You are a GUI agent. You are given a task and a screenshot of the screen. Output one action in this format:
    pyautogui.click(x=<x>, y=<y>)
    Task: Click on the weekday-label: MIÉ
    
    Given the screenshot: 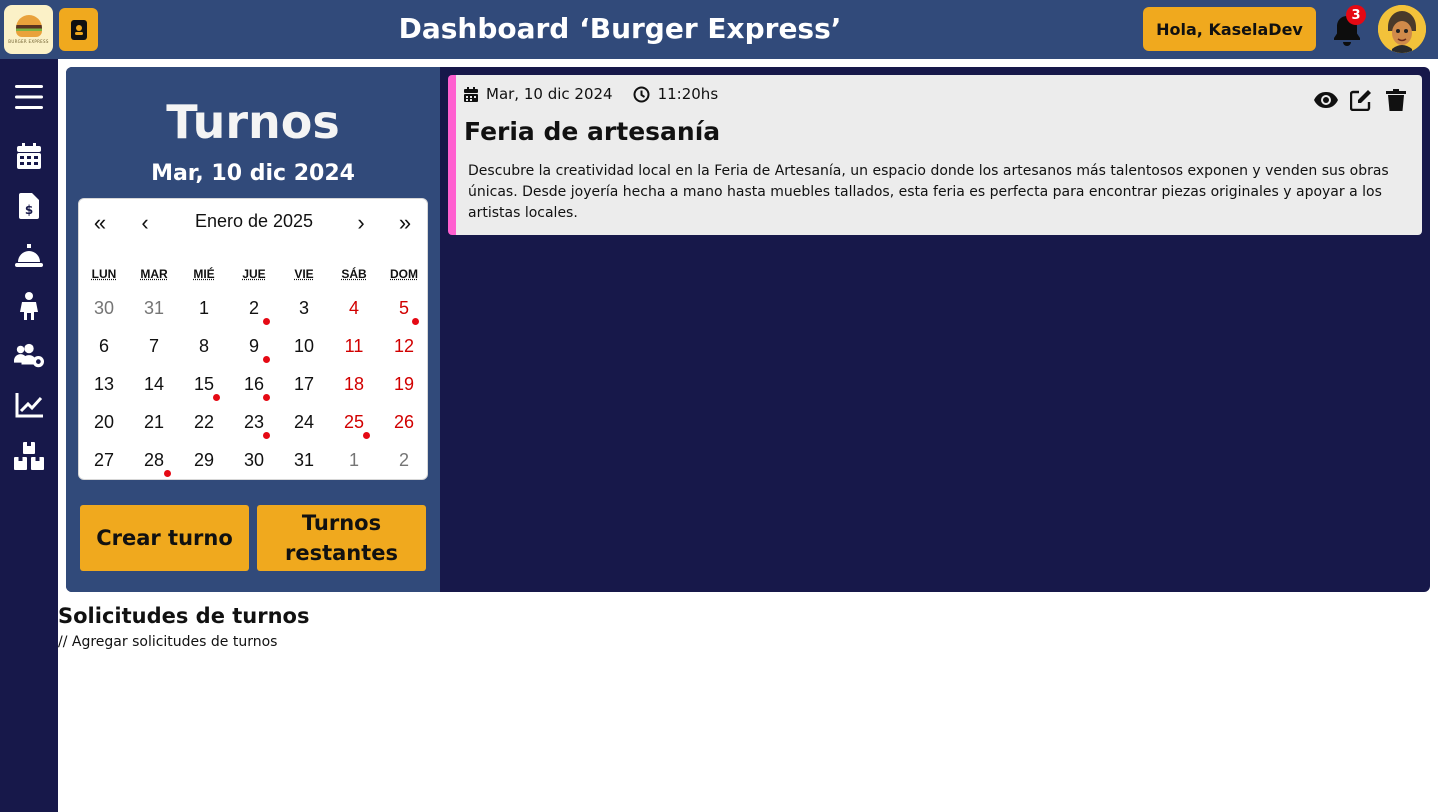 What is the action you would take?
    pyautogui.click(x=204, y=274)
    